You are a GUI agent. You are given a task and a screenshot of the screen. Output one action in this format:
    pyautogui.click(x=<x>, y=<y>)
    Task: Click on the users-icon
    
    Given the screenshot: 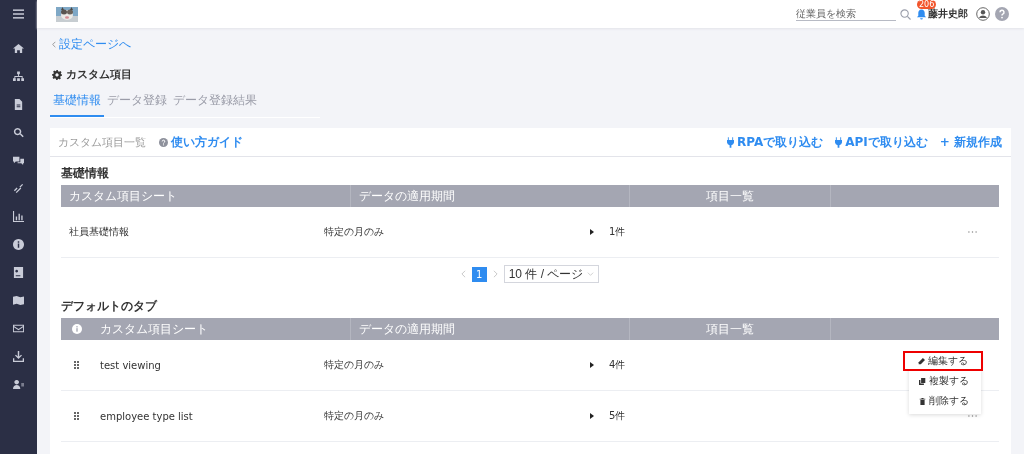 What is the action you would take?
    pyautogui.click(x=18, y=384)
    